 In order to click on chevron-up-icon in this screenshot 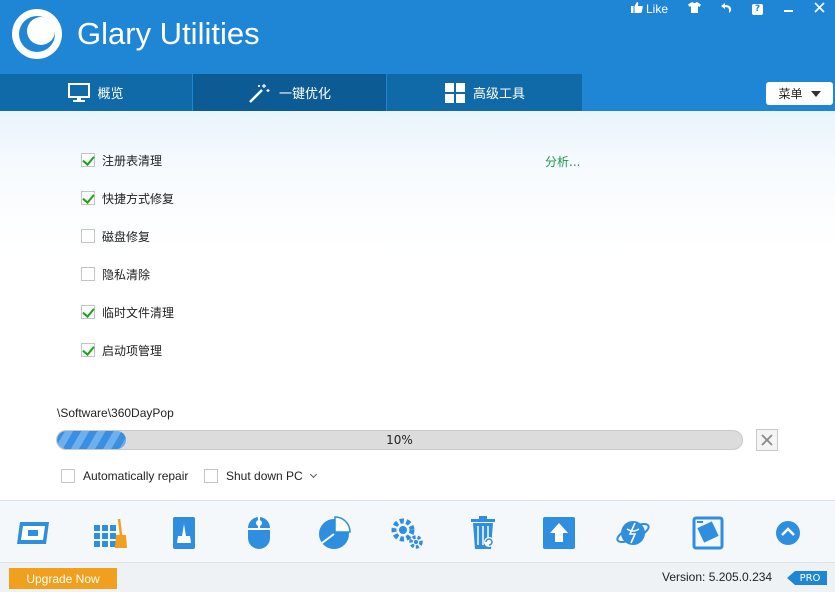, I will do `click(788, 533)`.